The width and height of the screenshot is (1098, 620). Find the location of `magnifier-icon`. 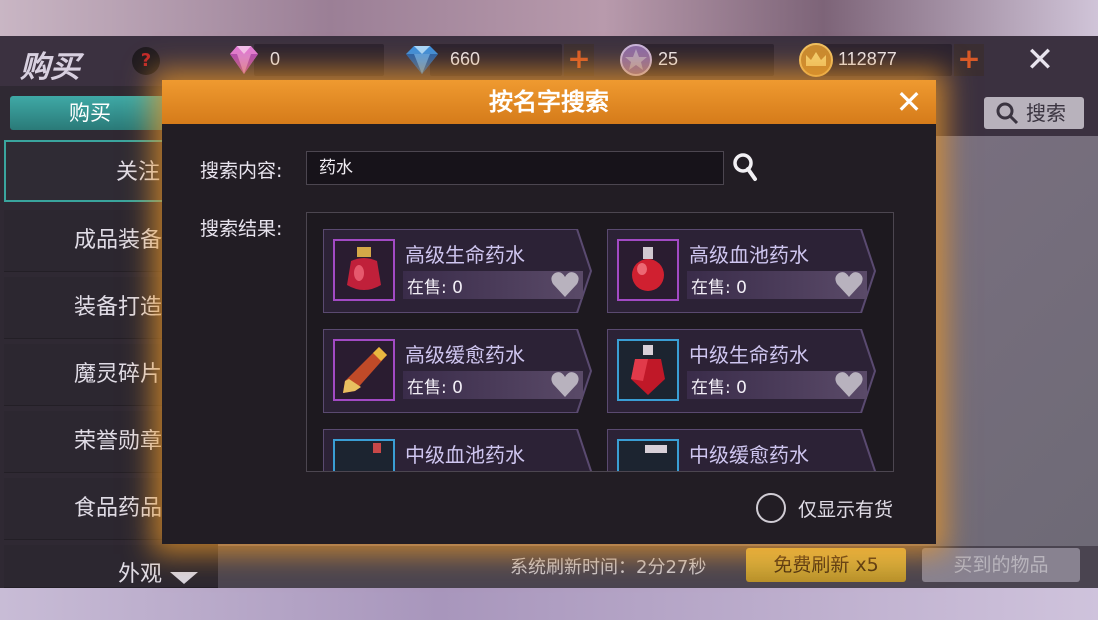

magnifier-icon is located at coordinates (745, 167).